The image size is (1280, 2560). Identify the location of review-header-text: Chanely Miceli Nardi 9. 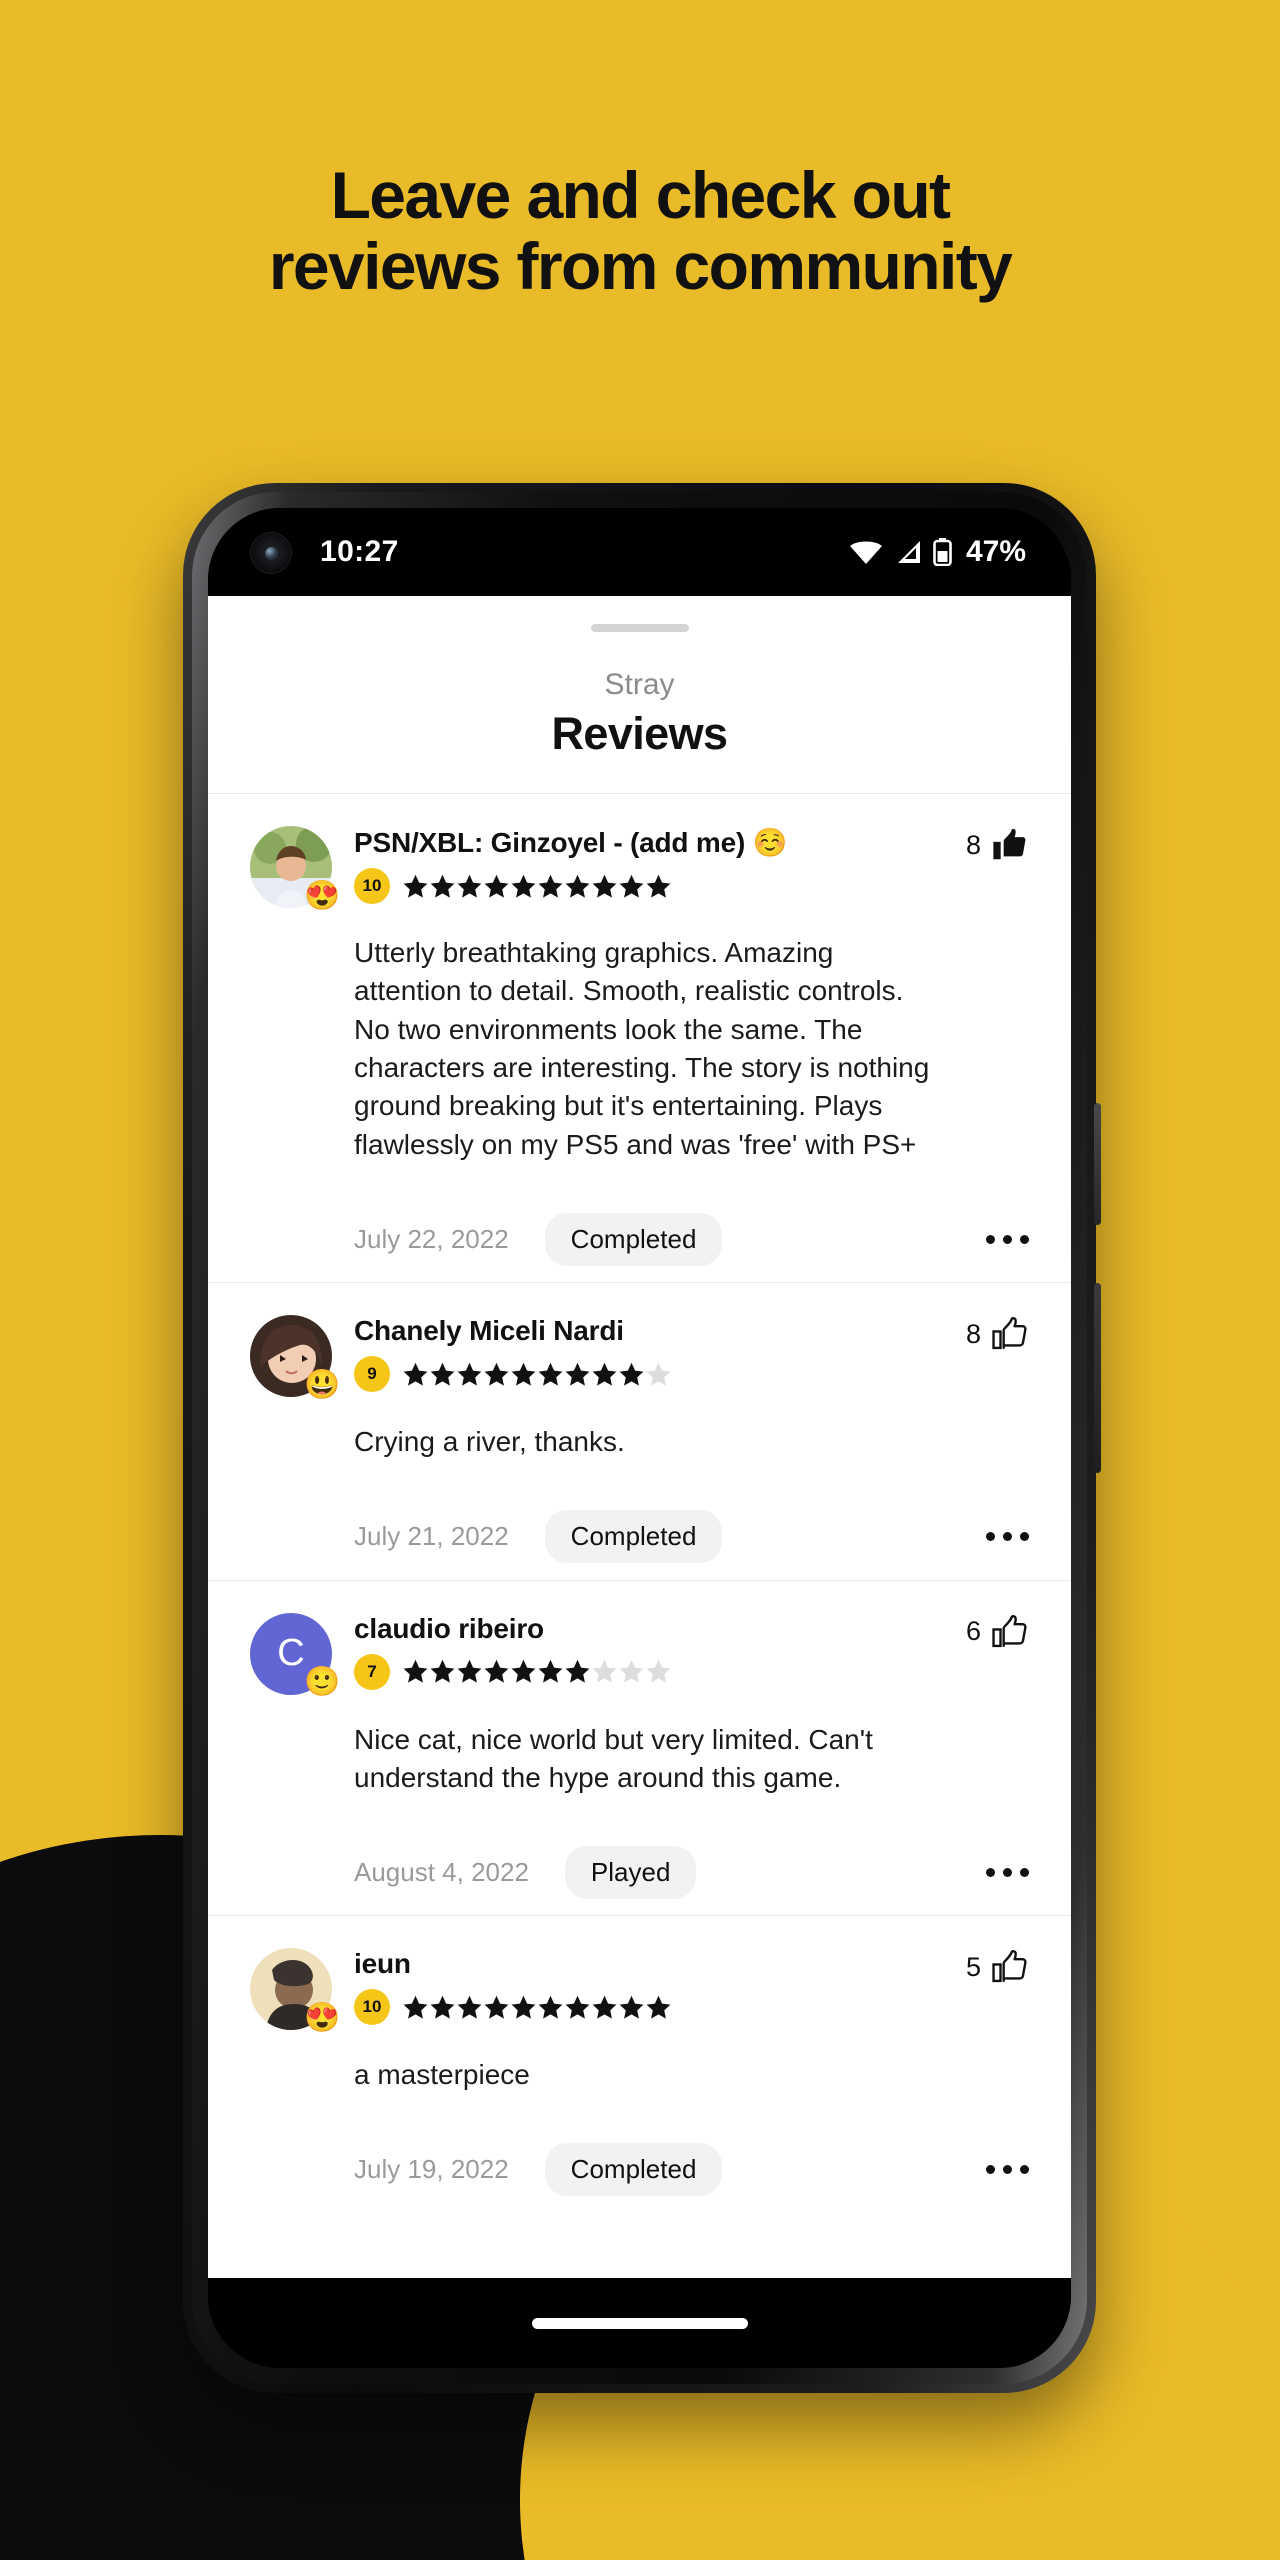
(691, 1353).